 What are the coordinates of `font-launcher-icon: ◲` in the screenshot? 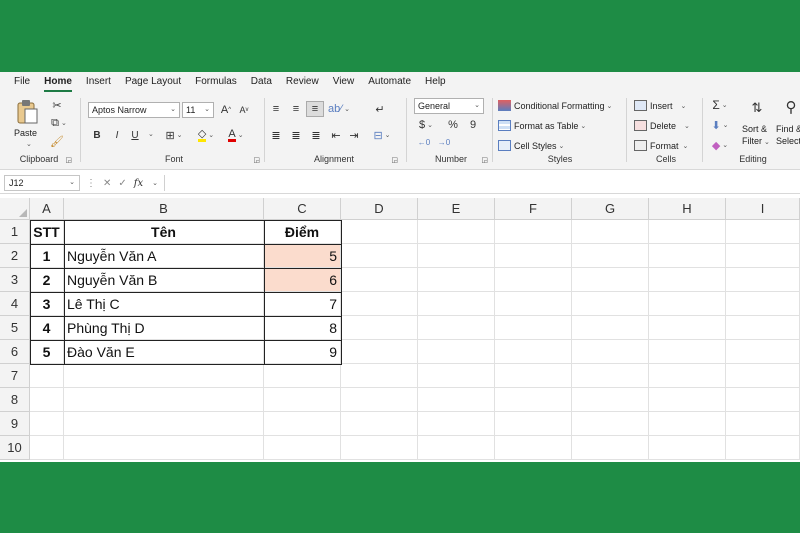 It's located at (256, 160).